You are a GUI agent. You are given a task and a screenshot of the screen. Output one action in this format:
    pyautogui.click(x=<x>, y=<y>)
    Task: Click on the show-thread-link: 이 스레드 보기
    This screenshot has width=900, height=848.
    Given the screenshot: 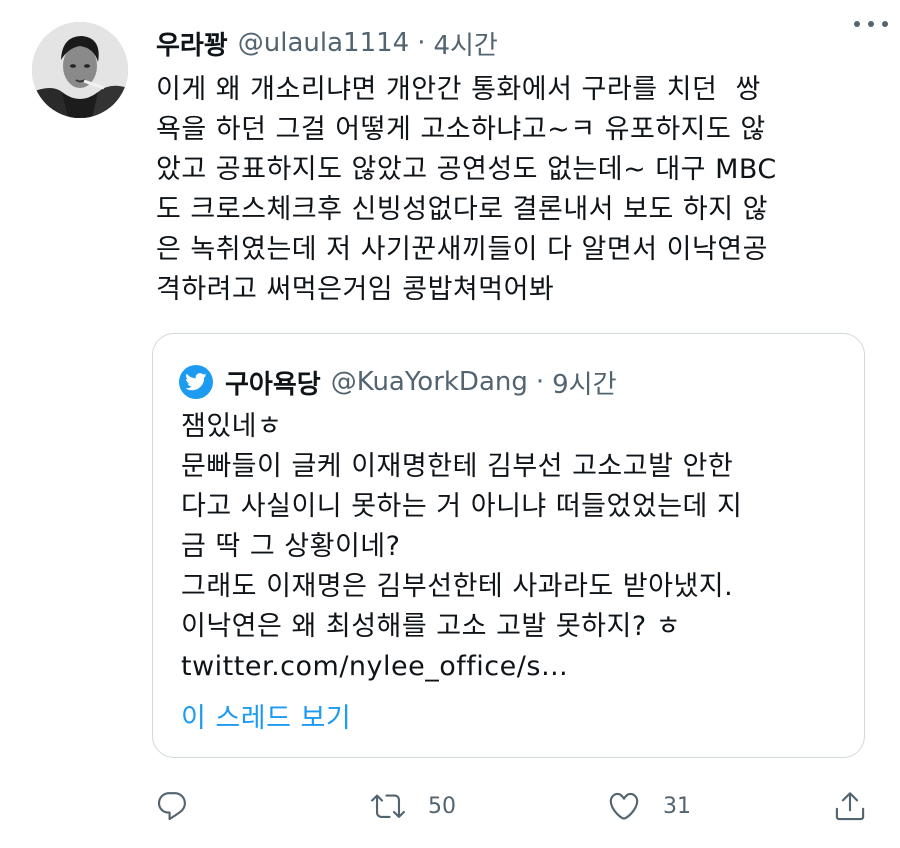 What is the action you would take?
    pyautogui.click(x=266, y=715)
    